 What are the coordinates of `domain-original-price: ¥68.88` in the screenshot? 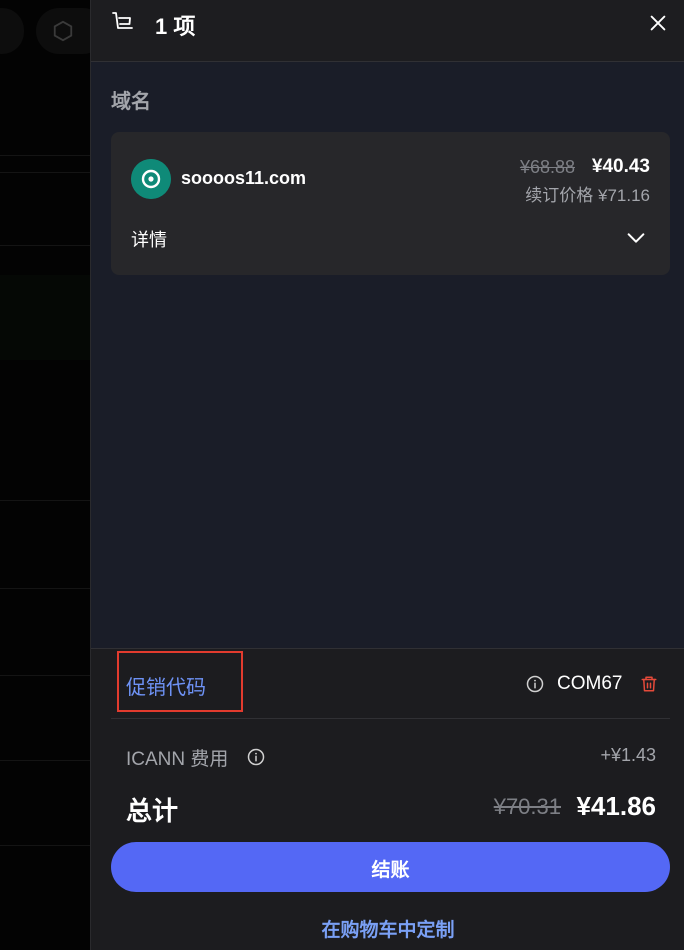 It's located at (547, 167).